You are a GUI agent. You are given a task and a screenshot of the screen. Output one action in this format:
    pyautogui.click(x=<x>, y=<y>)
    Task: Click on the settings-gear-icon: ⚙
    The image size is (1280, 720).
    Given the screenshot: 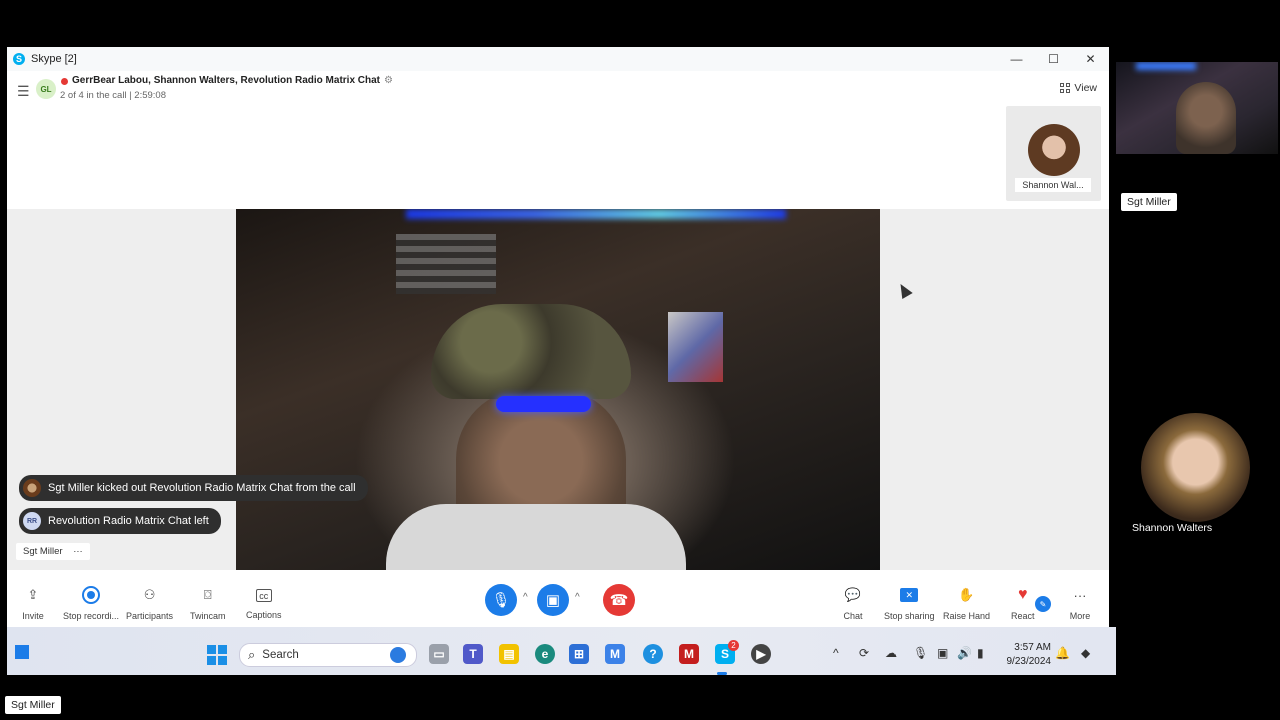 What is the action you would take?
    pyautogui.click(x=388, y=80)
    